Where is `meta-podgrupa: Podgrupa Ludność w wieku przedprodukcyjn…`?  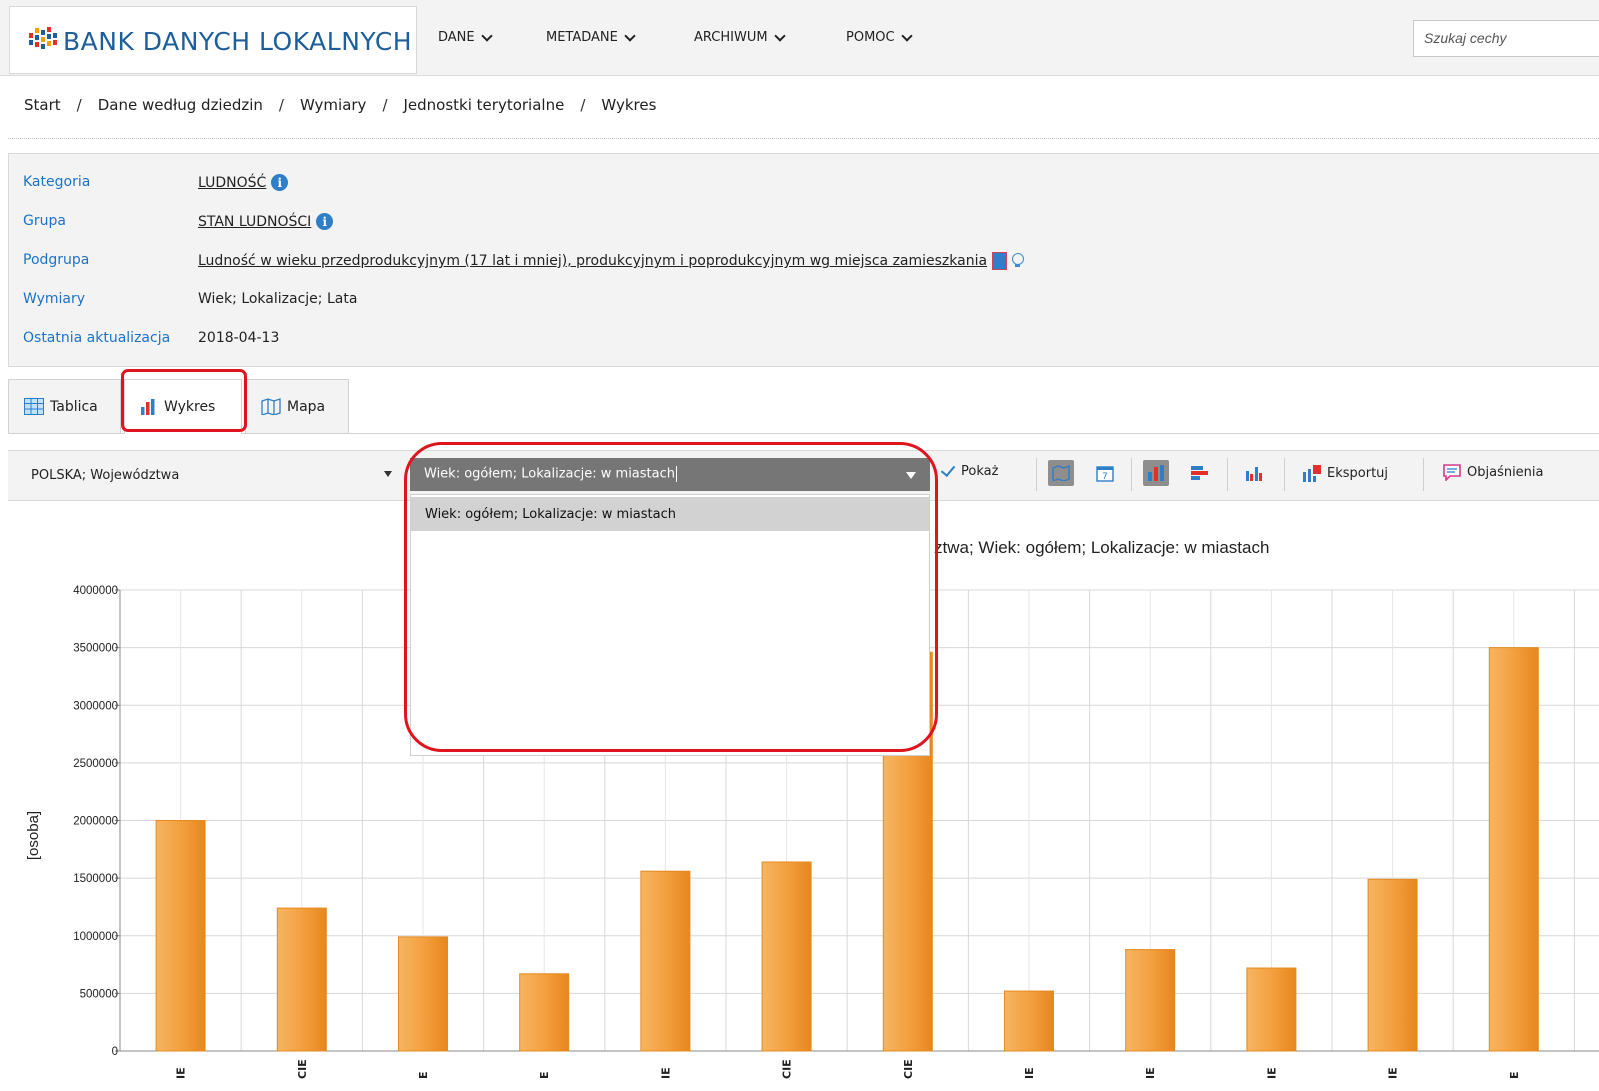
meta-podgrupa: Podgrupa Ludność w wieku przedprodukcyjn… is located at coordinates (524, 261).